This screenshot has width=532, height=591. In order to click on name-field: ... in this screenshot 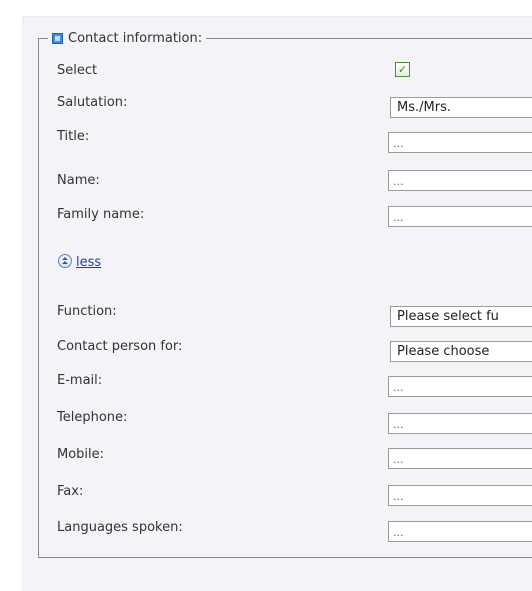, I will do `click(460, 180)`.